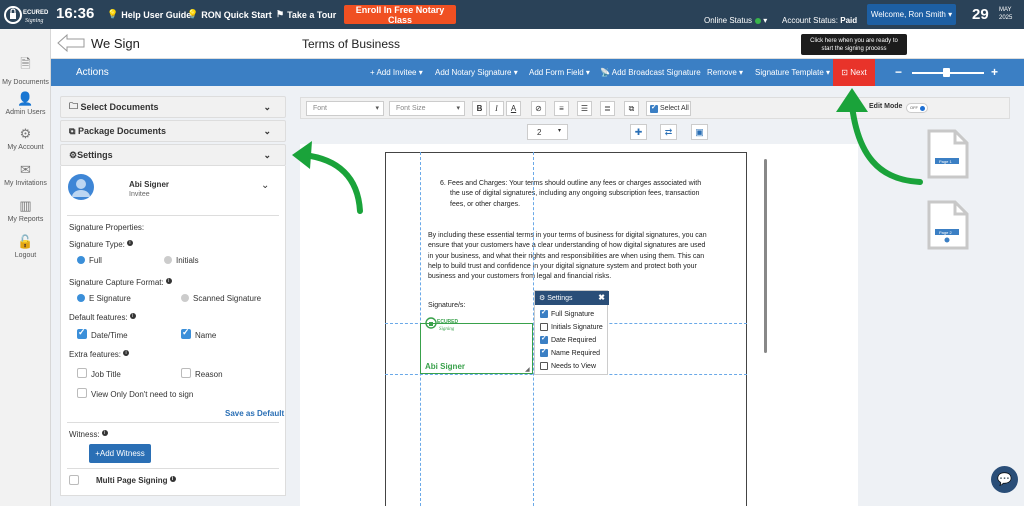 This screenshot has width=1024, height=506. I want to click on take-a-tour-link: ⚑ Take a Tour, so click(306, 14).